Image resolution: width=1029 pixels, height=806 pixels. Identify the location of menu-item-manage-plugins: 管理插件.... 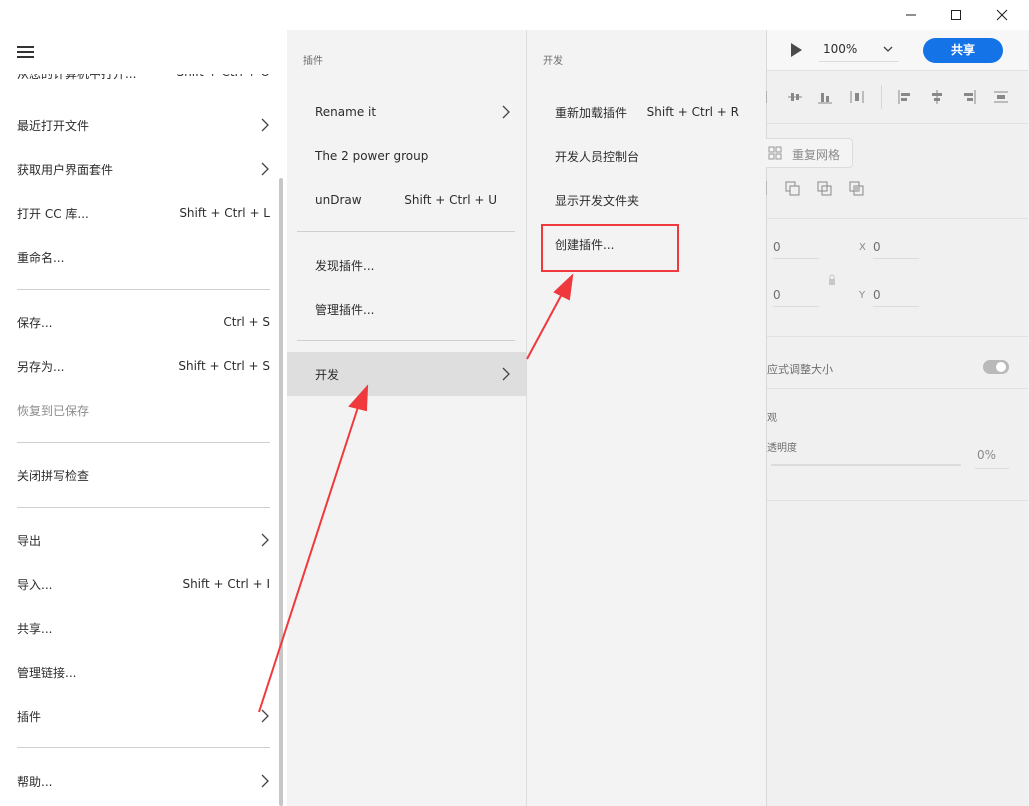
(413, 309).